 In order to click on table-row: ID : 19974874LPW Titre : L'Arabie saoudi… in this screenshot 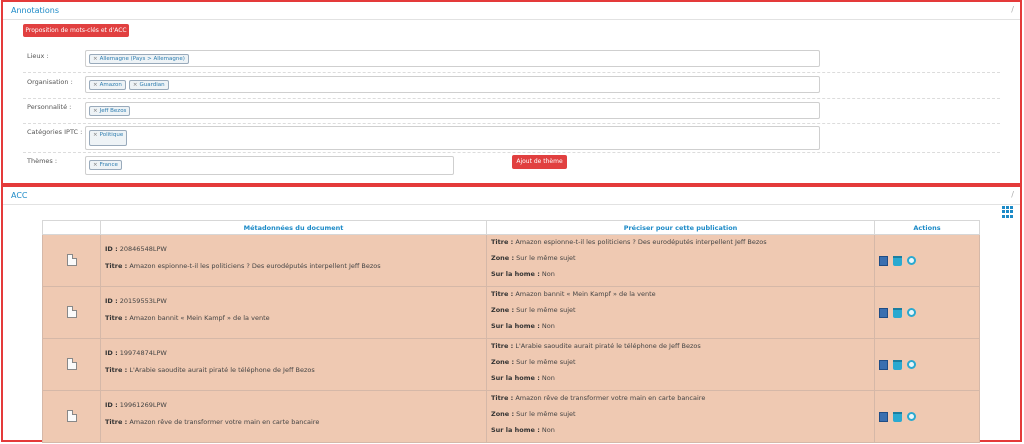, I will do `click(511, 364)`.